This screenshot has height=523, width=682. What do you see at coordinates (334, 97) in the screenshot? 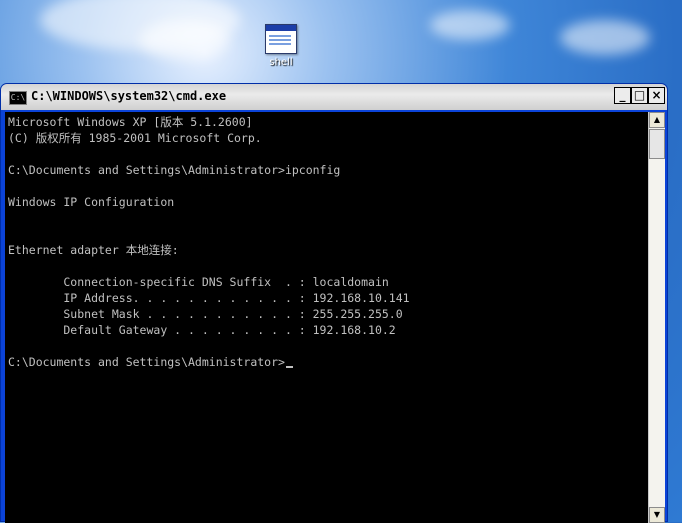
I see `title-bar: C:\ C:\WINDOWS\system32\cmd.exe _ □ ×` at bounding box center [334, 97].